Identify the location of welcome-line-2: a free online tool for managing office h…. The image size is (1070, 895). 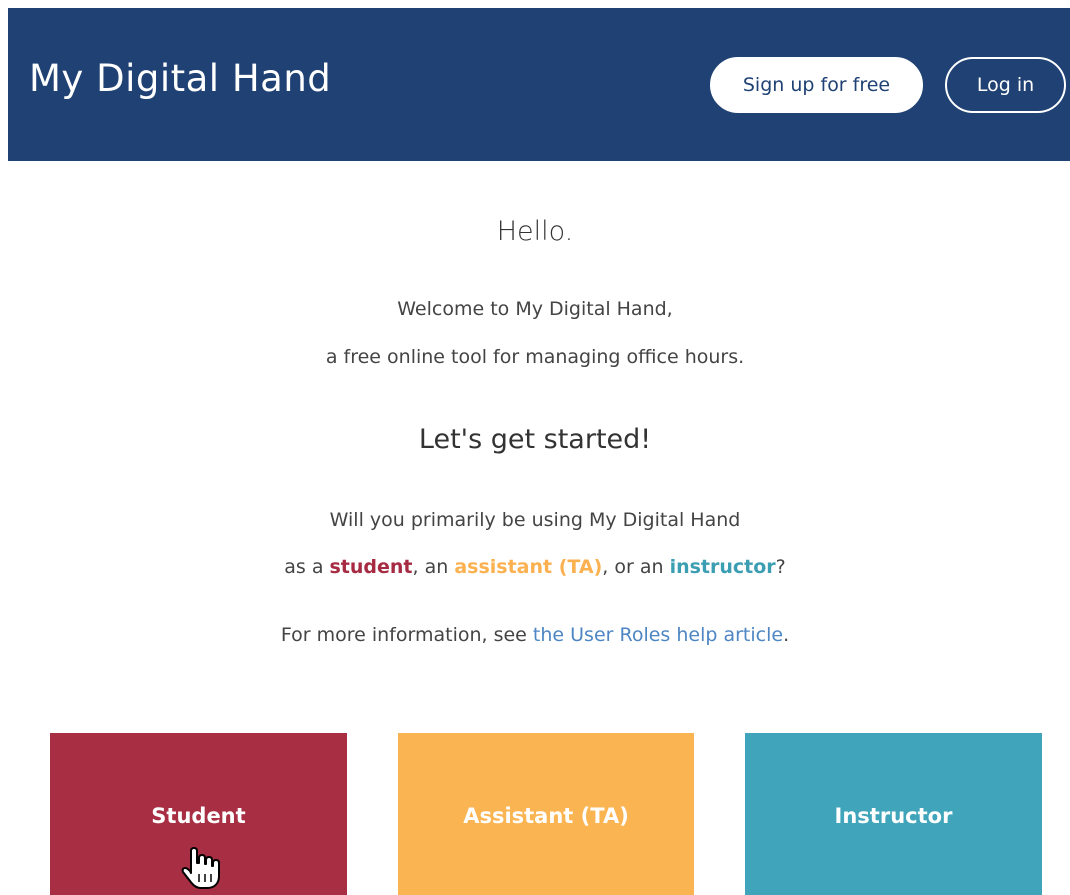
(535, 357).